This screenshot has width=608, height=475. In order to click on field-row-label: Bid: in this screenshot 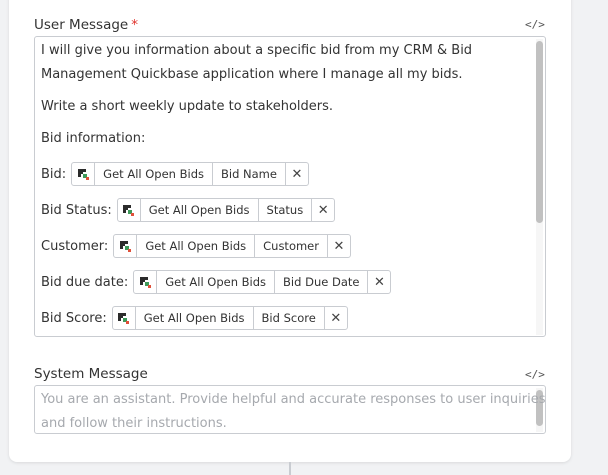, I will do `click(54, 174)`.